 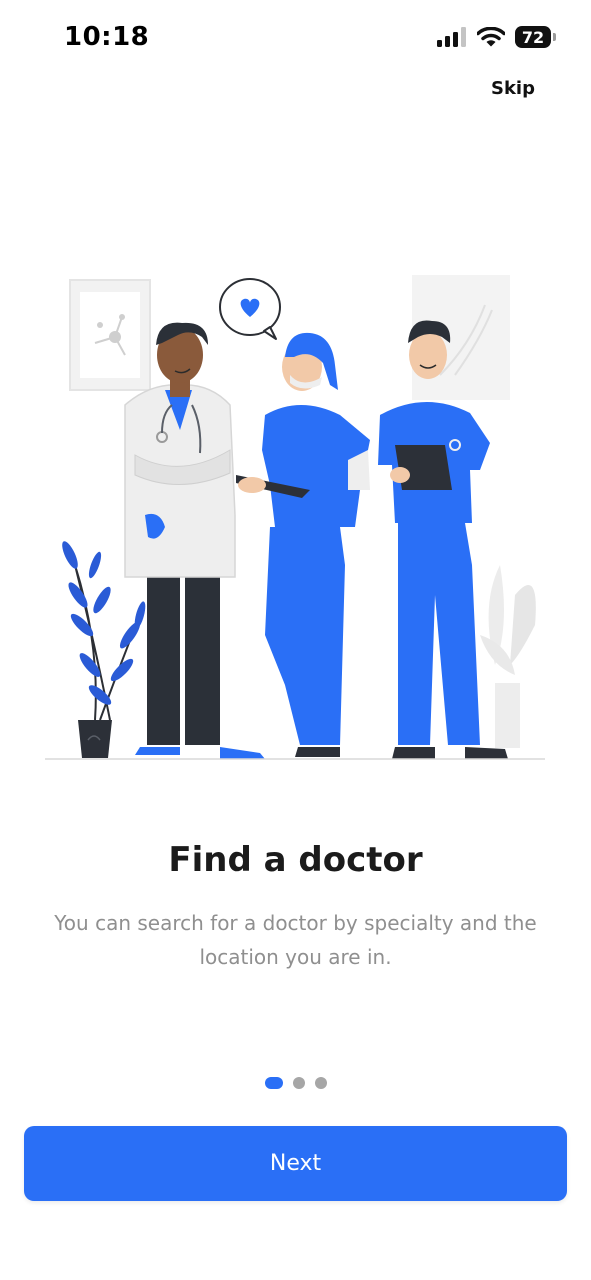 I want to click on battery-tip, so click(x=554, y=37).